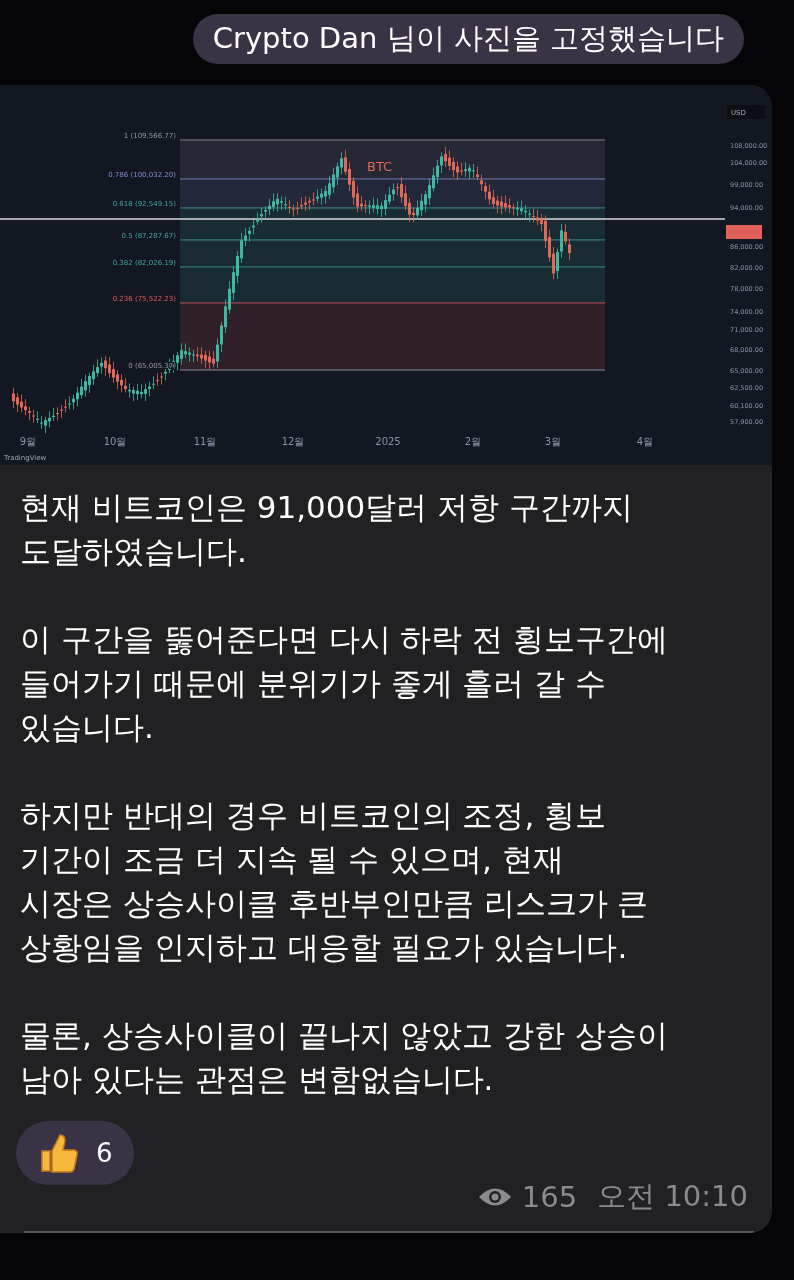 The image size is (794, 1280). What do you see at coordinates (28, 441) in the screenshot?
I see `time-axis-label: 9월` at bounding box center [28, 441].